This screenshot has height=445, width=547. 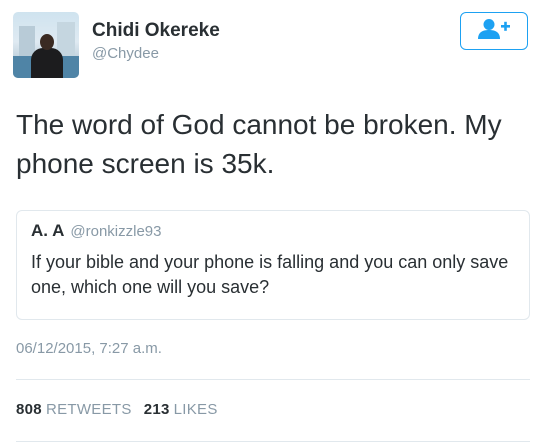 What do you see at coordinates (89, 348) in the screenshot?
I see `tweet-timestamp: 06/12/2015, 7:27 a.m.` at bounding box center [89, 348].